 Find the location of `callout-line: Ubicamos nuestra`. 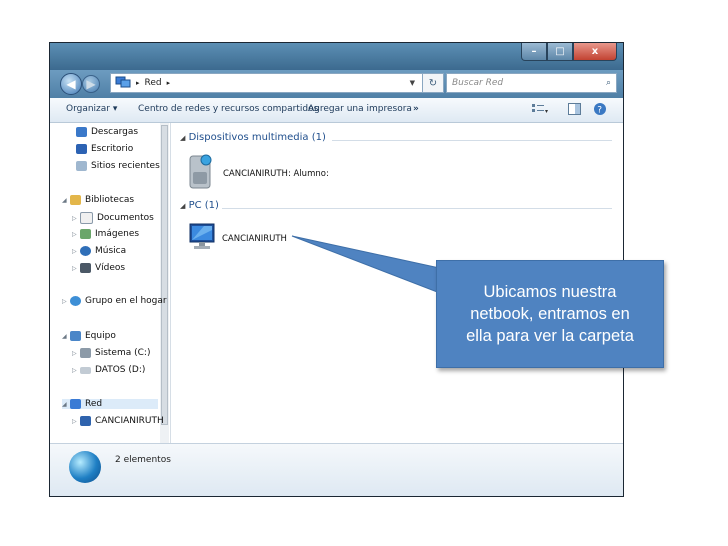

callout-line: Ubicamos nuestra is located at coordinates (550, 292).